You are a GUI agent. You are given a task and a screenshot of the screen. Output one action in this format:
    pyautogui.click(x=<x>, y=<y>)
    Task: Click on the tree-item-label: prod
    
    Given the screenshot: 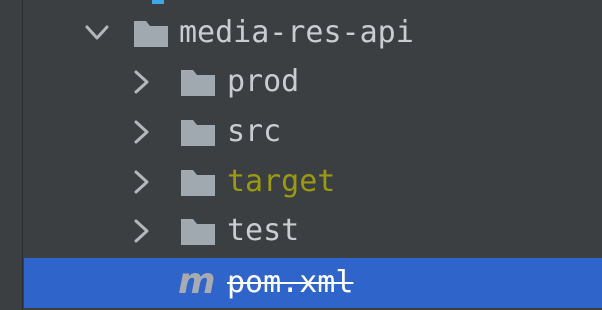 What is the action you would take?
    pyautogui.click(x=263, y=81)
    